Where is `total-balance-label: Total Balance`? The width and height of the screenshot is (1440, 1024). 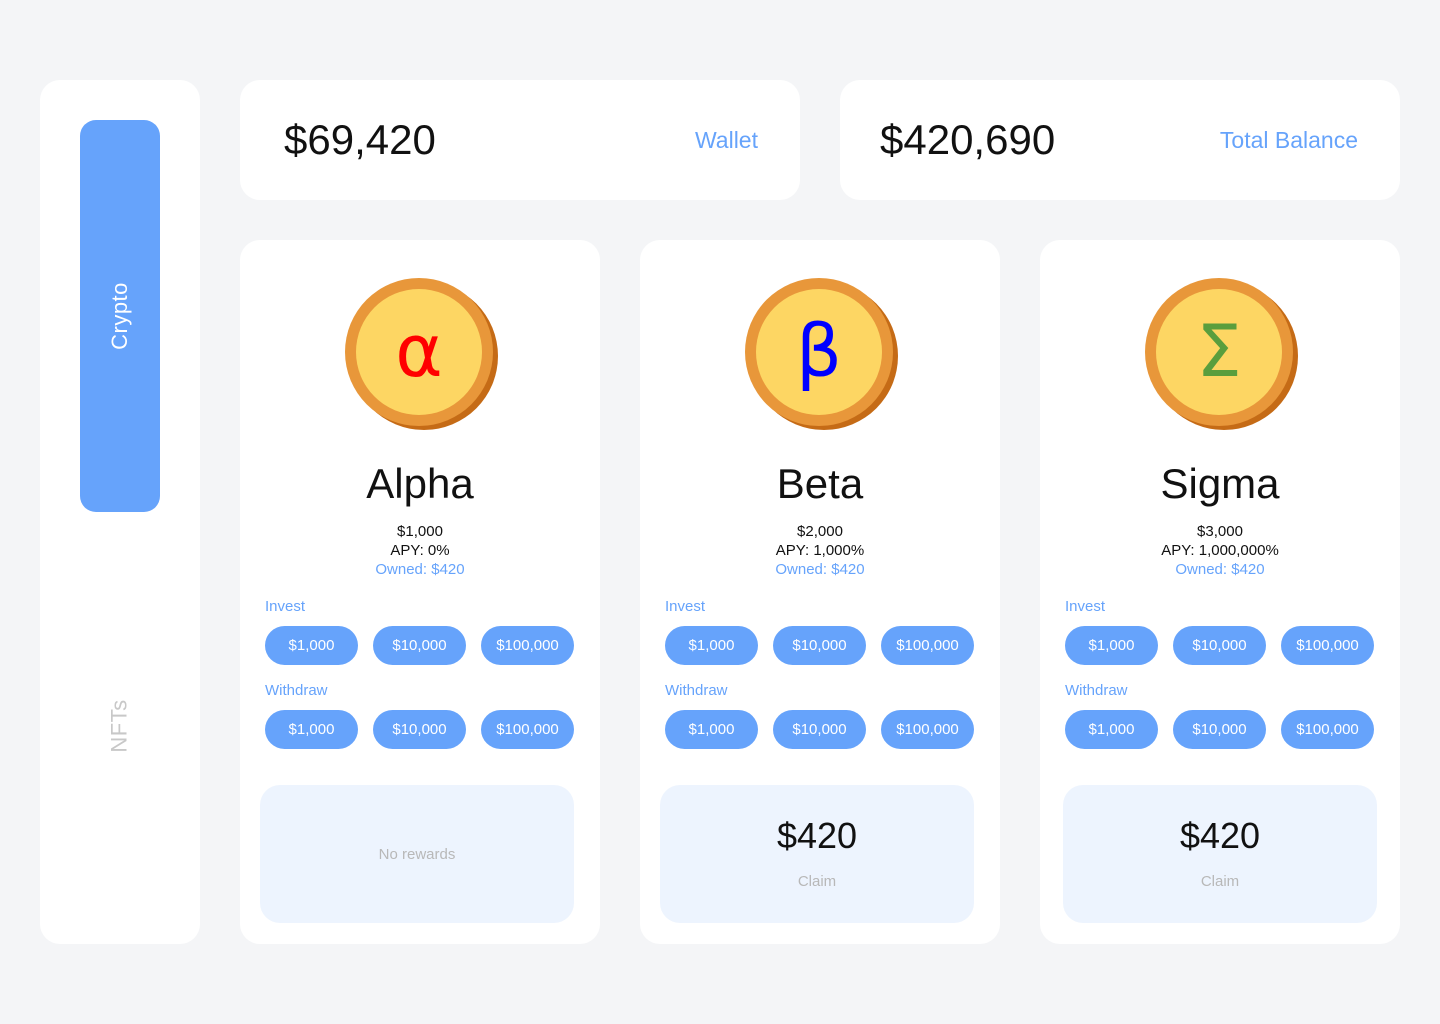
total-balance-label: Total Balance is located at coordinates (1288, 139).